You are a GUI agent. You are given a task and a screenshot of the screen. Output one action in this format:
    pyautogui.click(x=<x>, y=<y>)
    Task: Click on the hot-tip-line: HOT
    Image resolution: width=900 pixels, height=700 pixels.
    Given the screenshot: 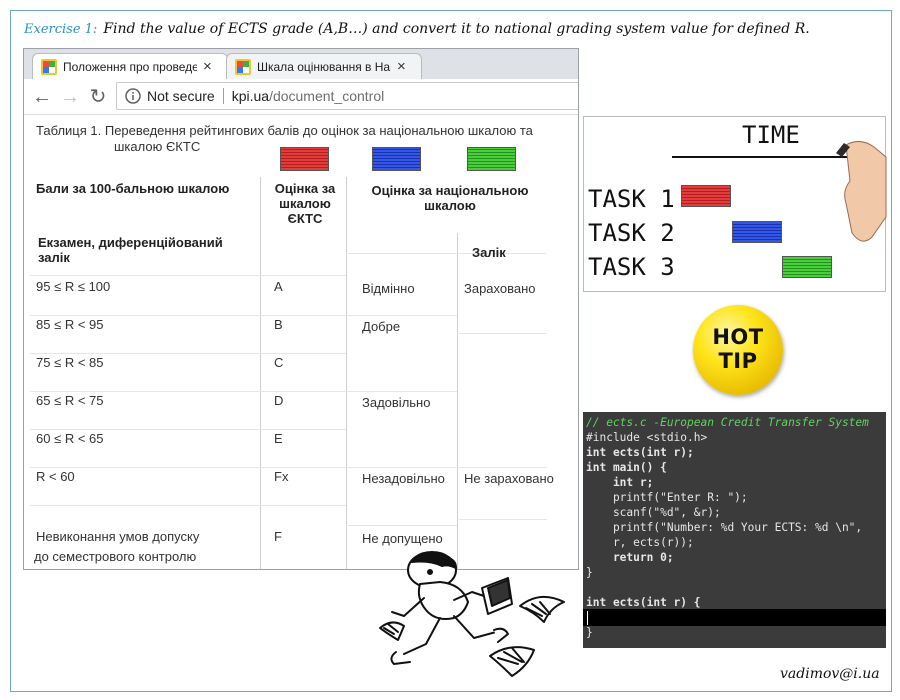 What is the action you would take?
    pyautogui.click(x=738, y=337)
    